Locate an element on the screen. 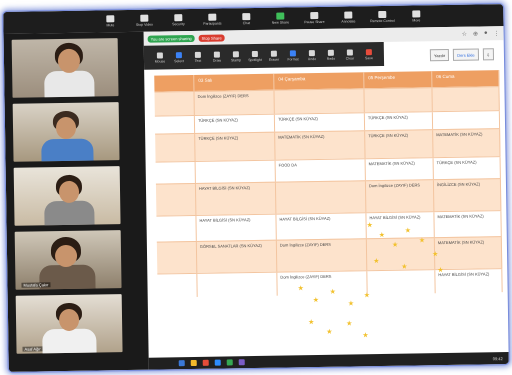 This screenshot has width=512, height=375. chat-button: Chat is located at coordinates (246, 19).